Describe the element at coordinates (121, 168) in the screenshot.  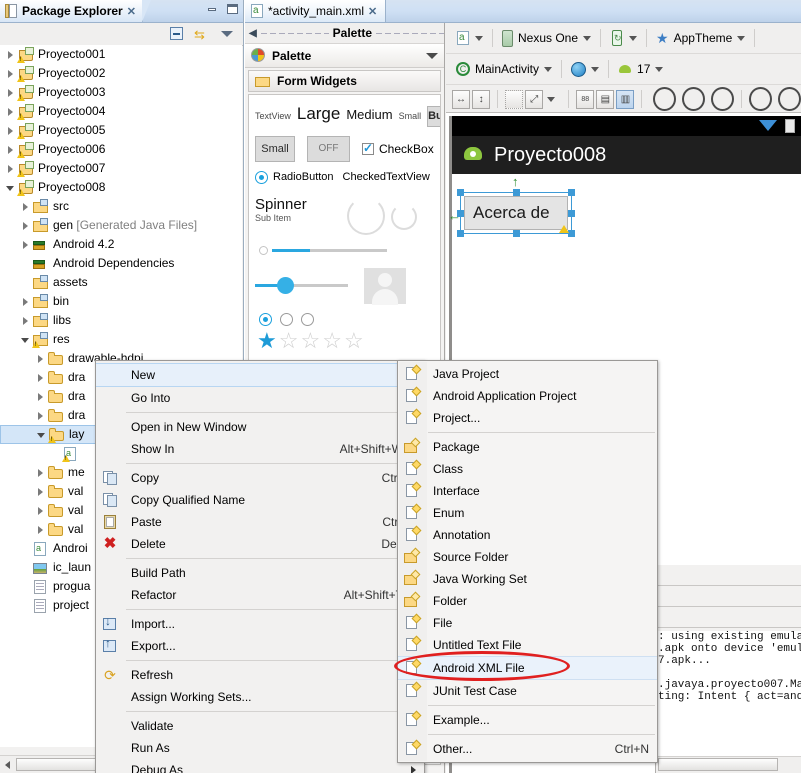
I see `tree-item-proyecto007: Proyecto007` at that location.